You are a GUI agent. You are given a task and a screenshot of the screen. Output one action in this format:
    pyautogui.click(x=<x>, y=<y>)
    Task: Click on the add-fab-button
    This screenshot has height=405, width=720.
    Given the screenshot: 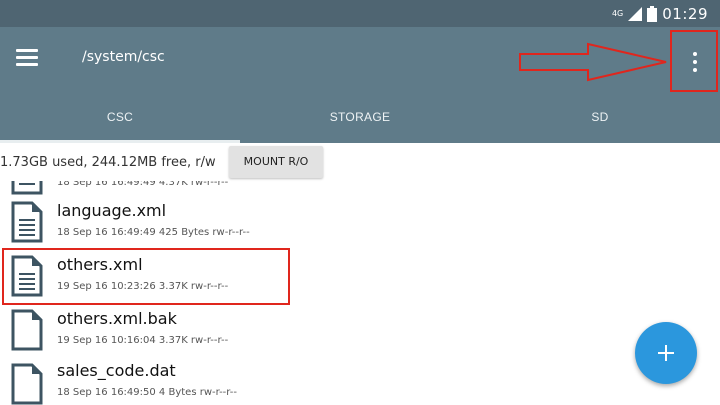 What is the action you would take?
    pyautogui.click(x=666, y=353)
    